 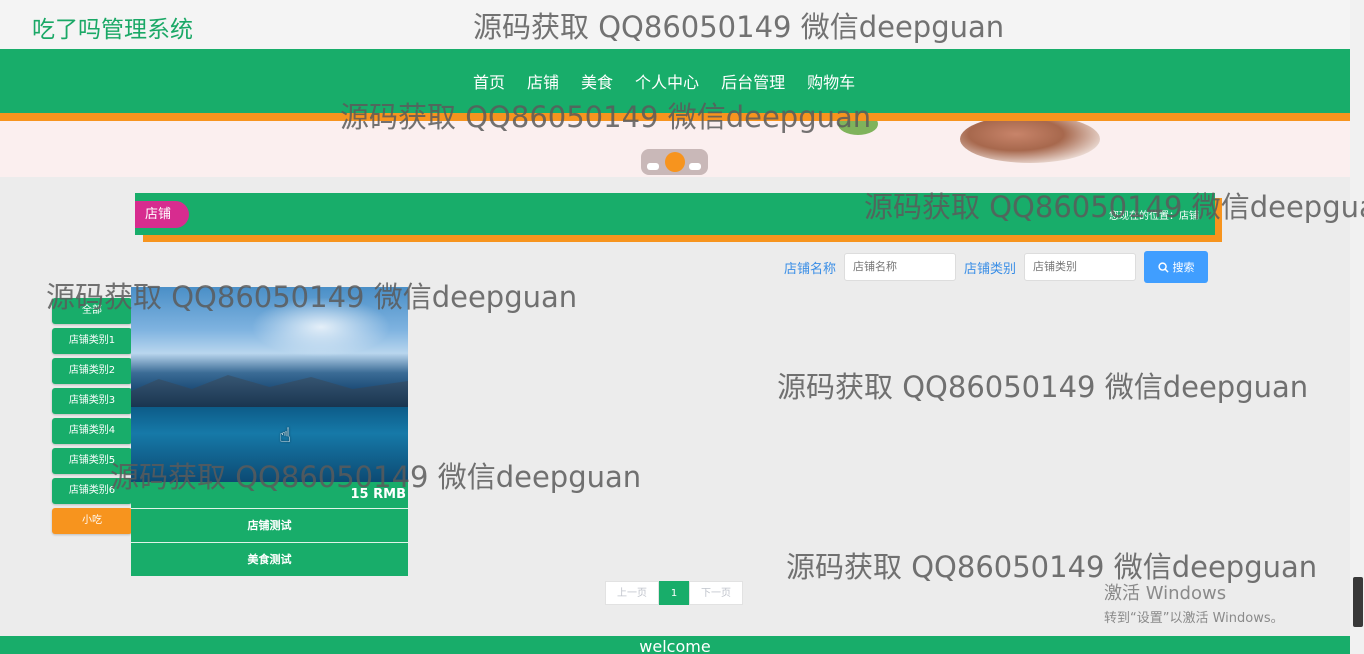 What do you see at coordinates (675, 214) in the screenshot?
I see `section-header: 您现在的位置：店铺` at bounding box center [675, 214].